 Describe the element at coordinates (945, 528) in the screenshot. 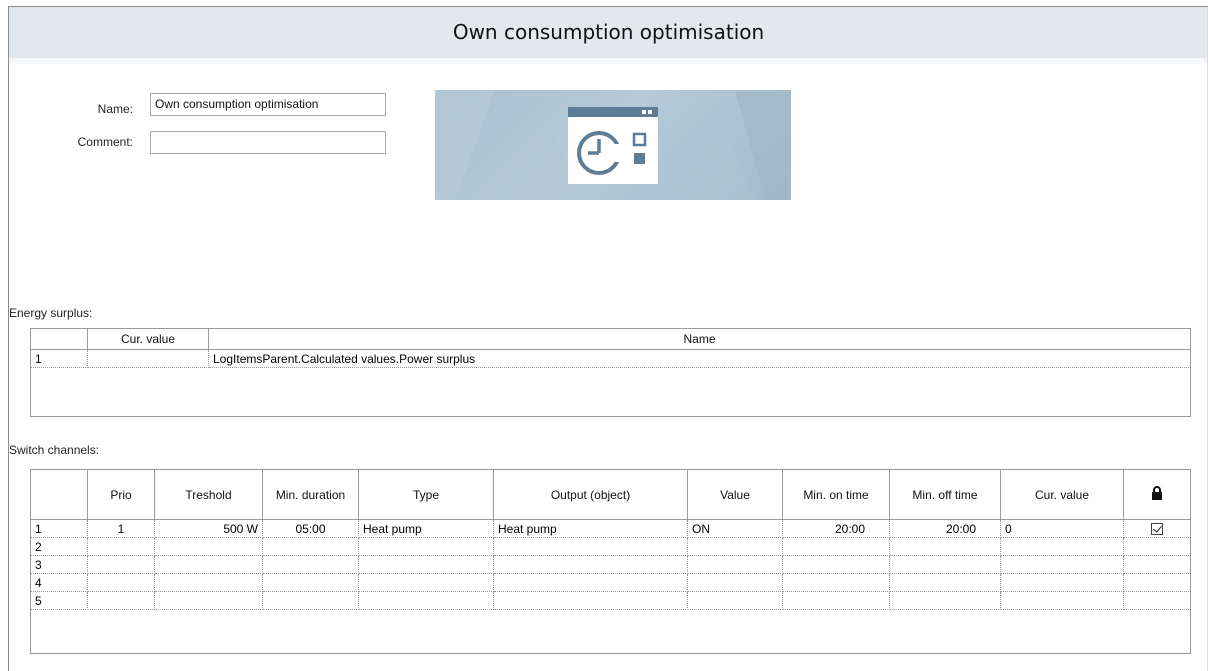

I see `min-off-time-cell: 20:00` at that location.